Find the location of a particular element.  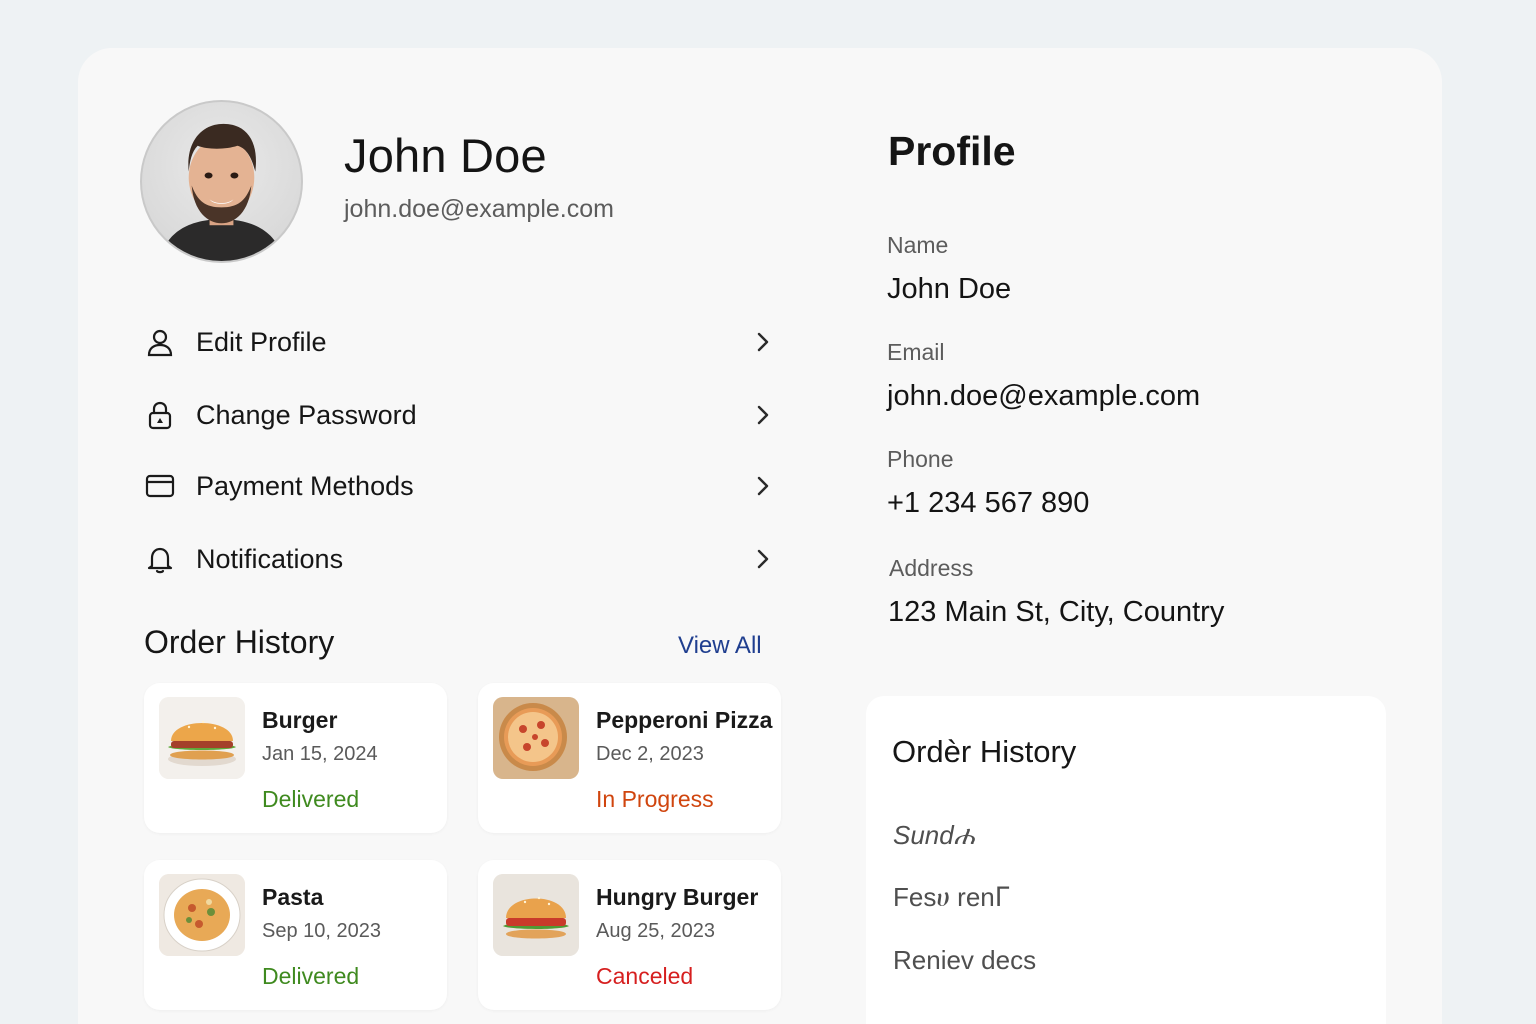

menu-item-label: Edit Profile is located at coordinates (261, 341).